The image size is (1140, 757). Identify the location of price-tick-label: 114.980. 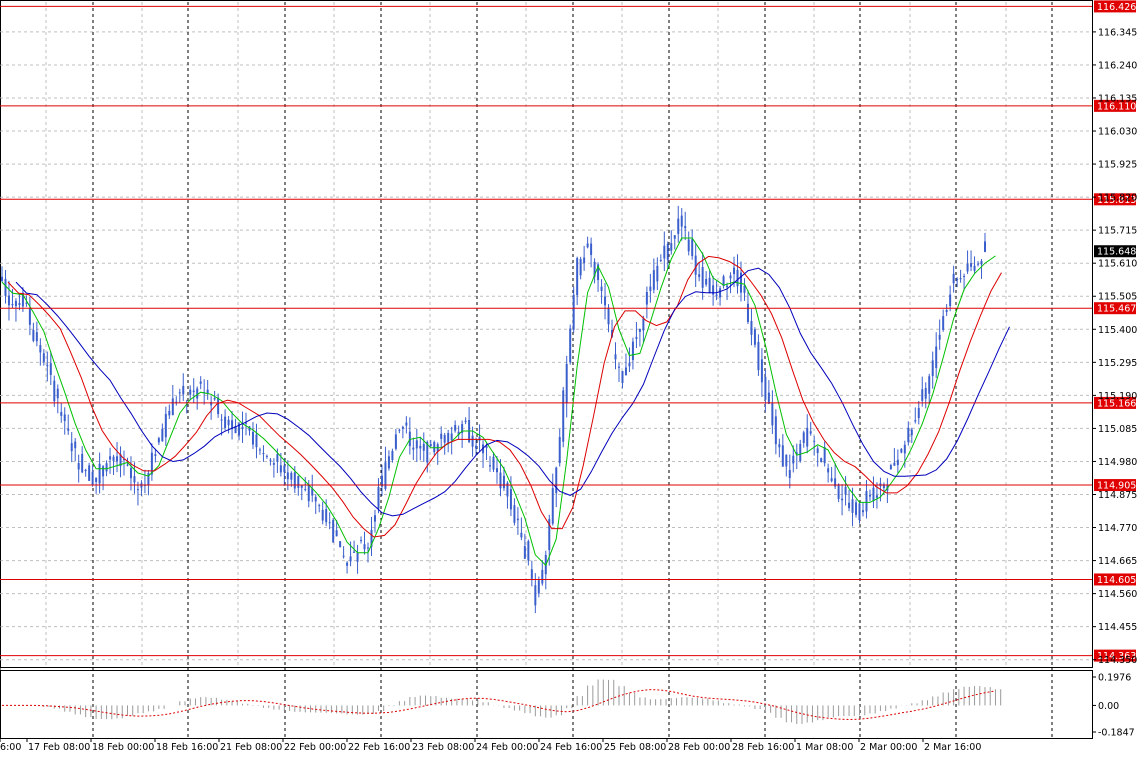
(1117, 462).